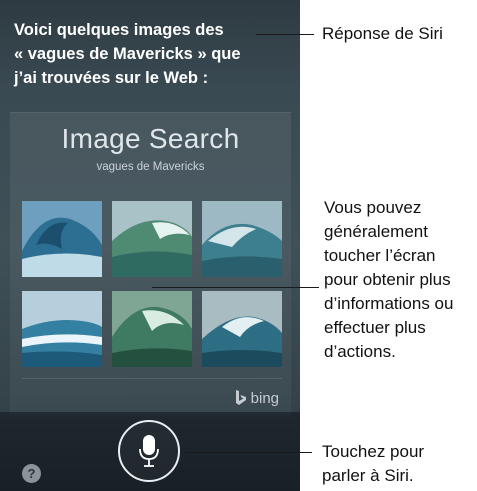 The width and height of the screenshot is (477, 491). Describe the element at coordinates (235, 287) in the screenshot. I see `callout-line-touch-screen` at that location.